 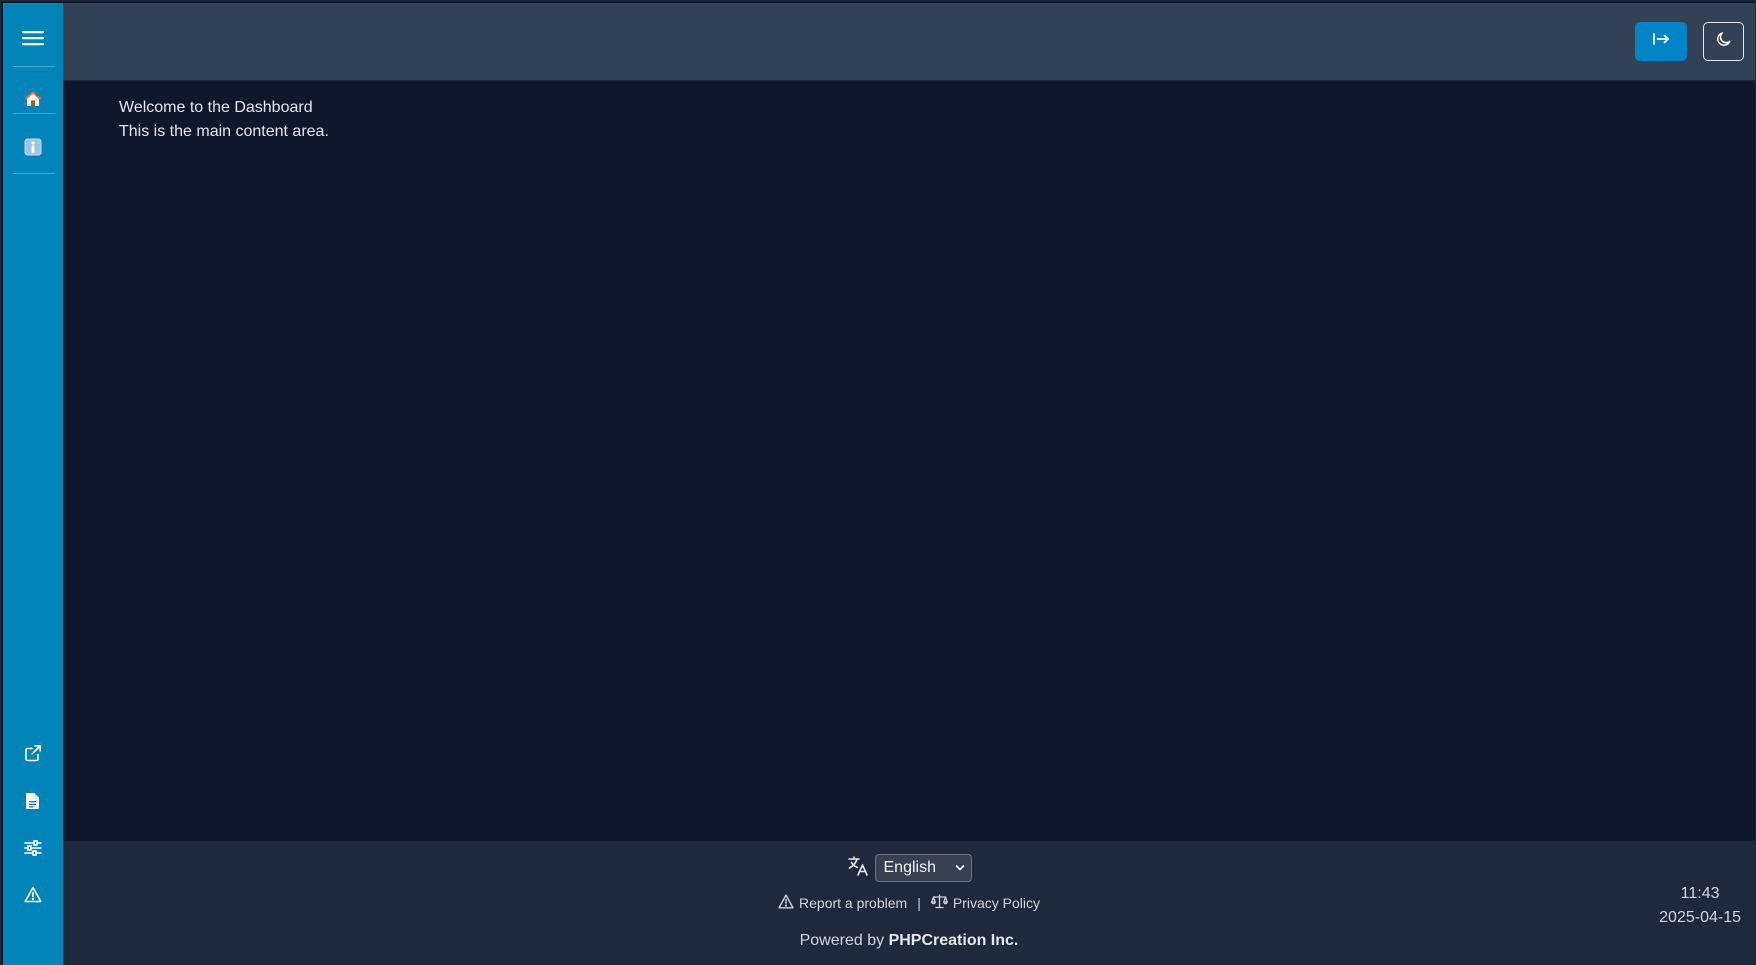 I want to click on footer-links: Report a problem | Privacy Policy, so click(x=909, y=903).